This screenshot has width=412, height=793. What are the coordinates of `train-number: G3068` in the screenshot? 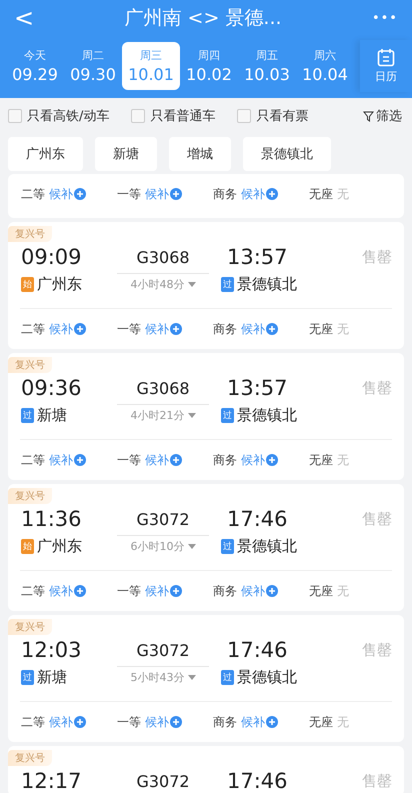 It's located at (163, 257).